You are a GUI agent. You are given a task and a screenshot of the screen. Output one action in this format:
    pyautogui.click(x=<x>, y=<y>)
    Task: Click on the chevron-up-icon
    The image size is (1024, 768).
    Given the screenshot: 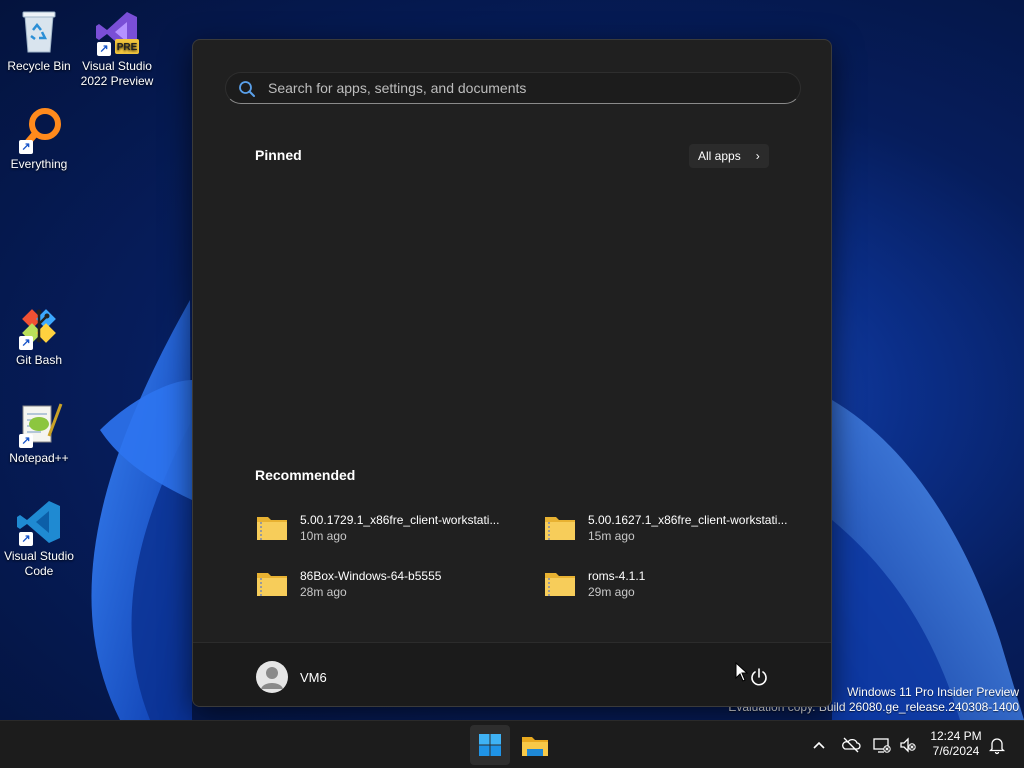 What is the action you would take?
    pyautogui.click(x=819, y=745)
    